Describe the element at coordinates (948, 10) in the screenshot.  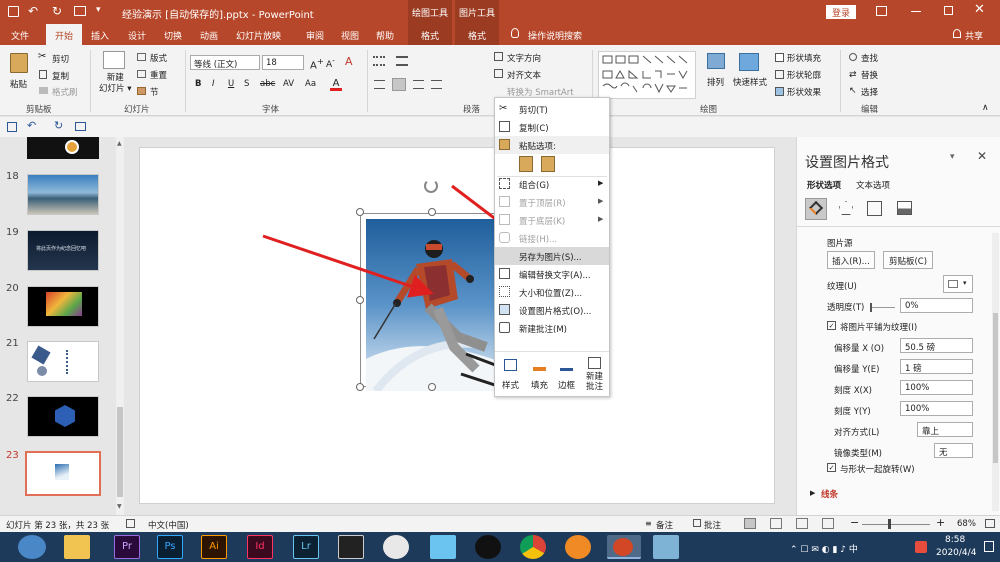
I see `maximize-icon` at that location.